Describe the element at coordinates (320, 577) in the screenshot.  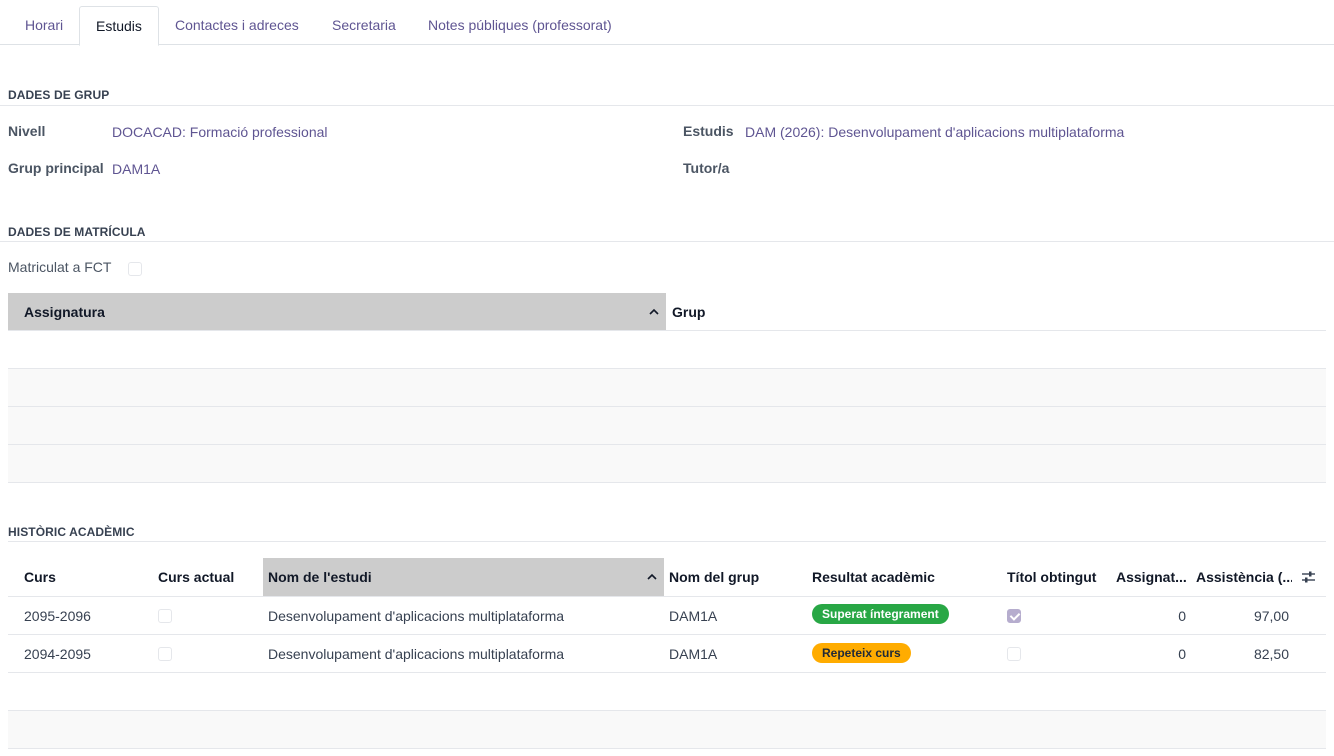
I see `column-header-label: Nom de l'estudi` at that location.